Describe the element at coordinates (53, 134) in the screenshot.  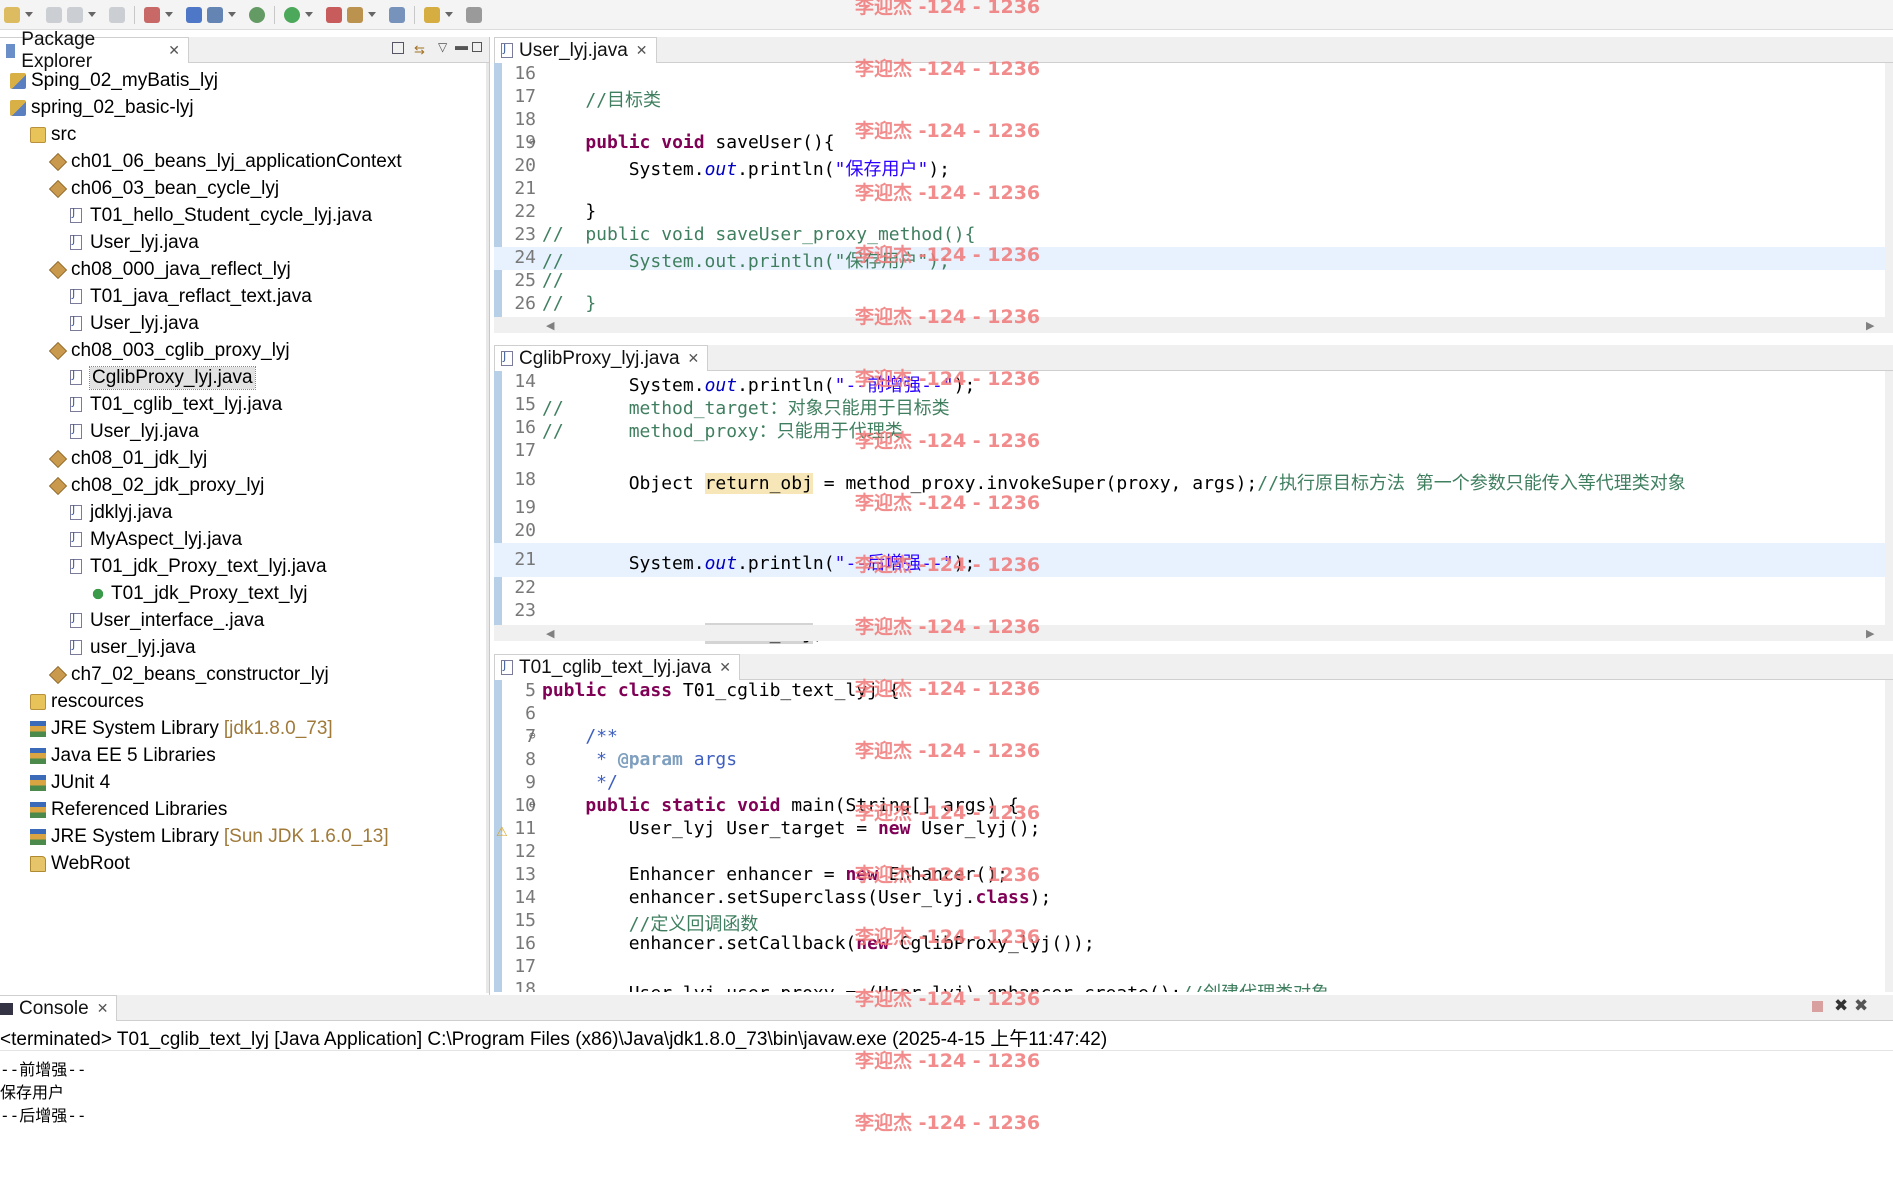
I see `tree-item: src` at that location.